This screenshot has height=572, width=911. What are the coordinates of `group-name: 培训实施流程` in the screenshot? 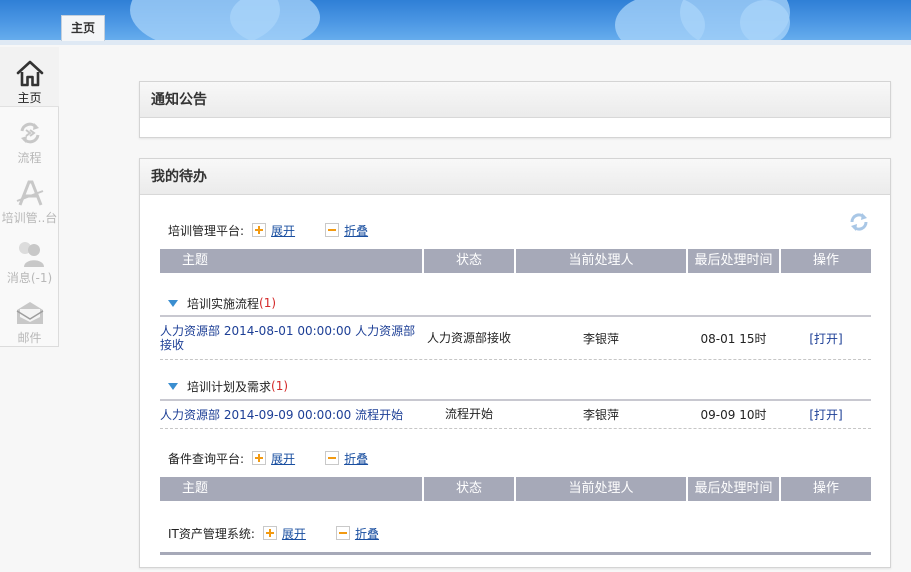 It's located at (223, 303).